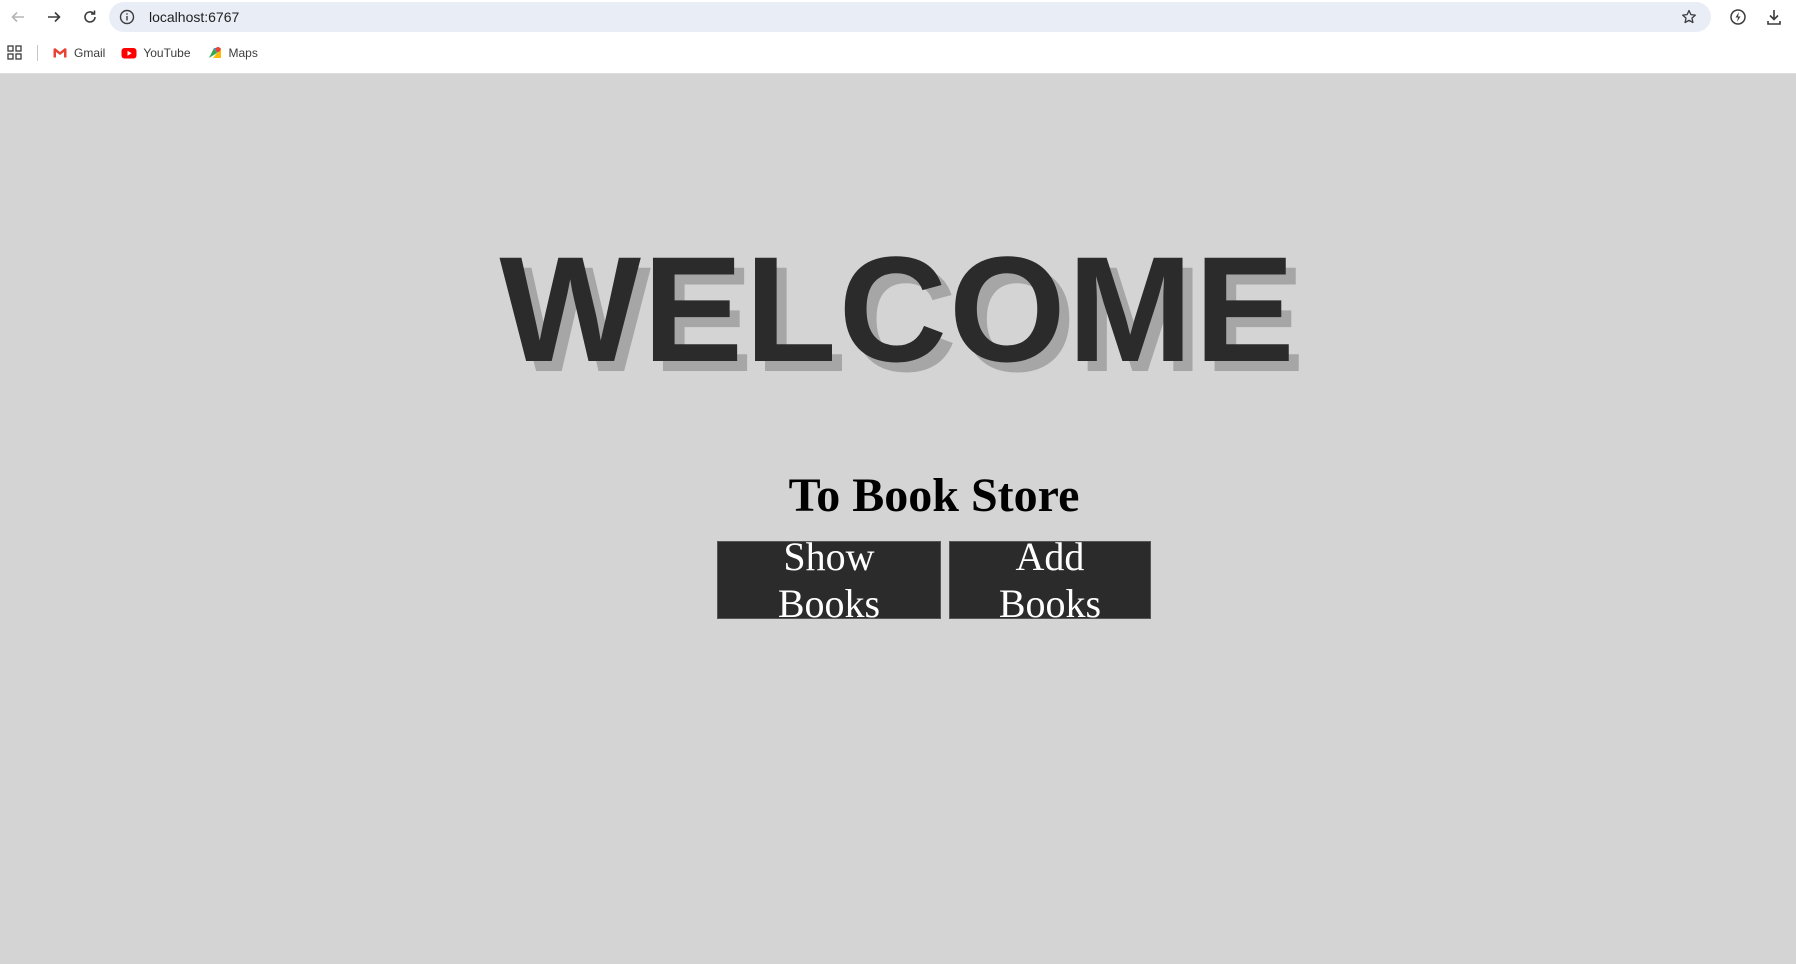  Describe the element at coordinates (127, 17) in the screenshot. I see `info-icon` at that location.